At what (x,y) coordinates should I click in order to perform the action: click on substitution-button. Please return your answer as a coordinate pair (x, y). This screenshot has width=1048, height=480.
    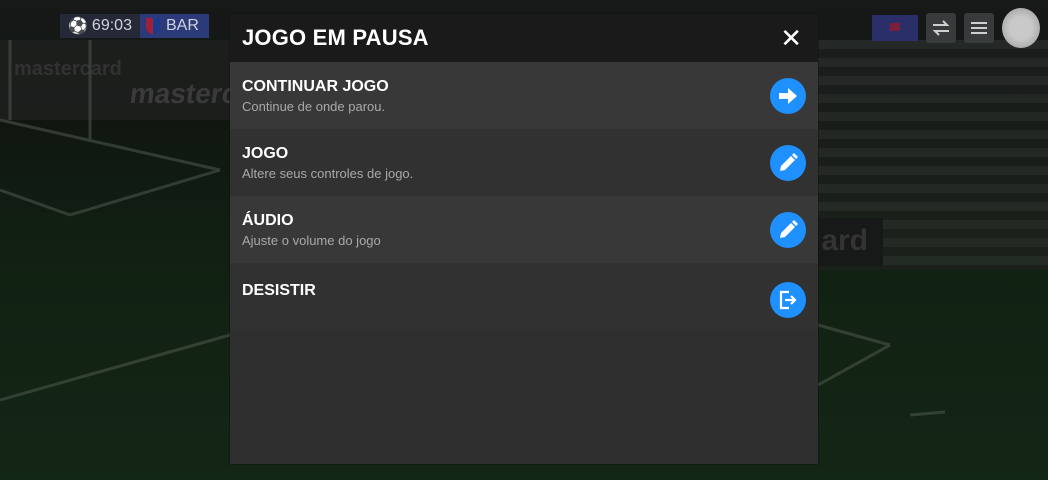
    Looking at the image, I should click on (941, 28).